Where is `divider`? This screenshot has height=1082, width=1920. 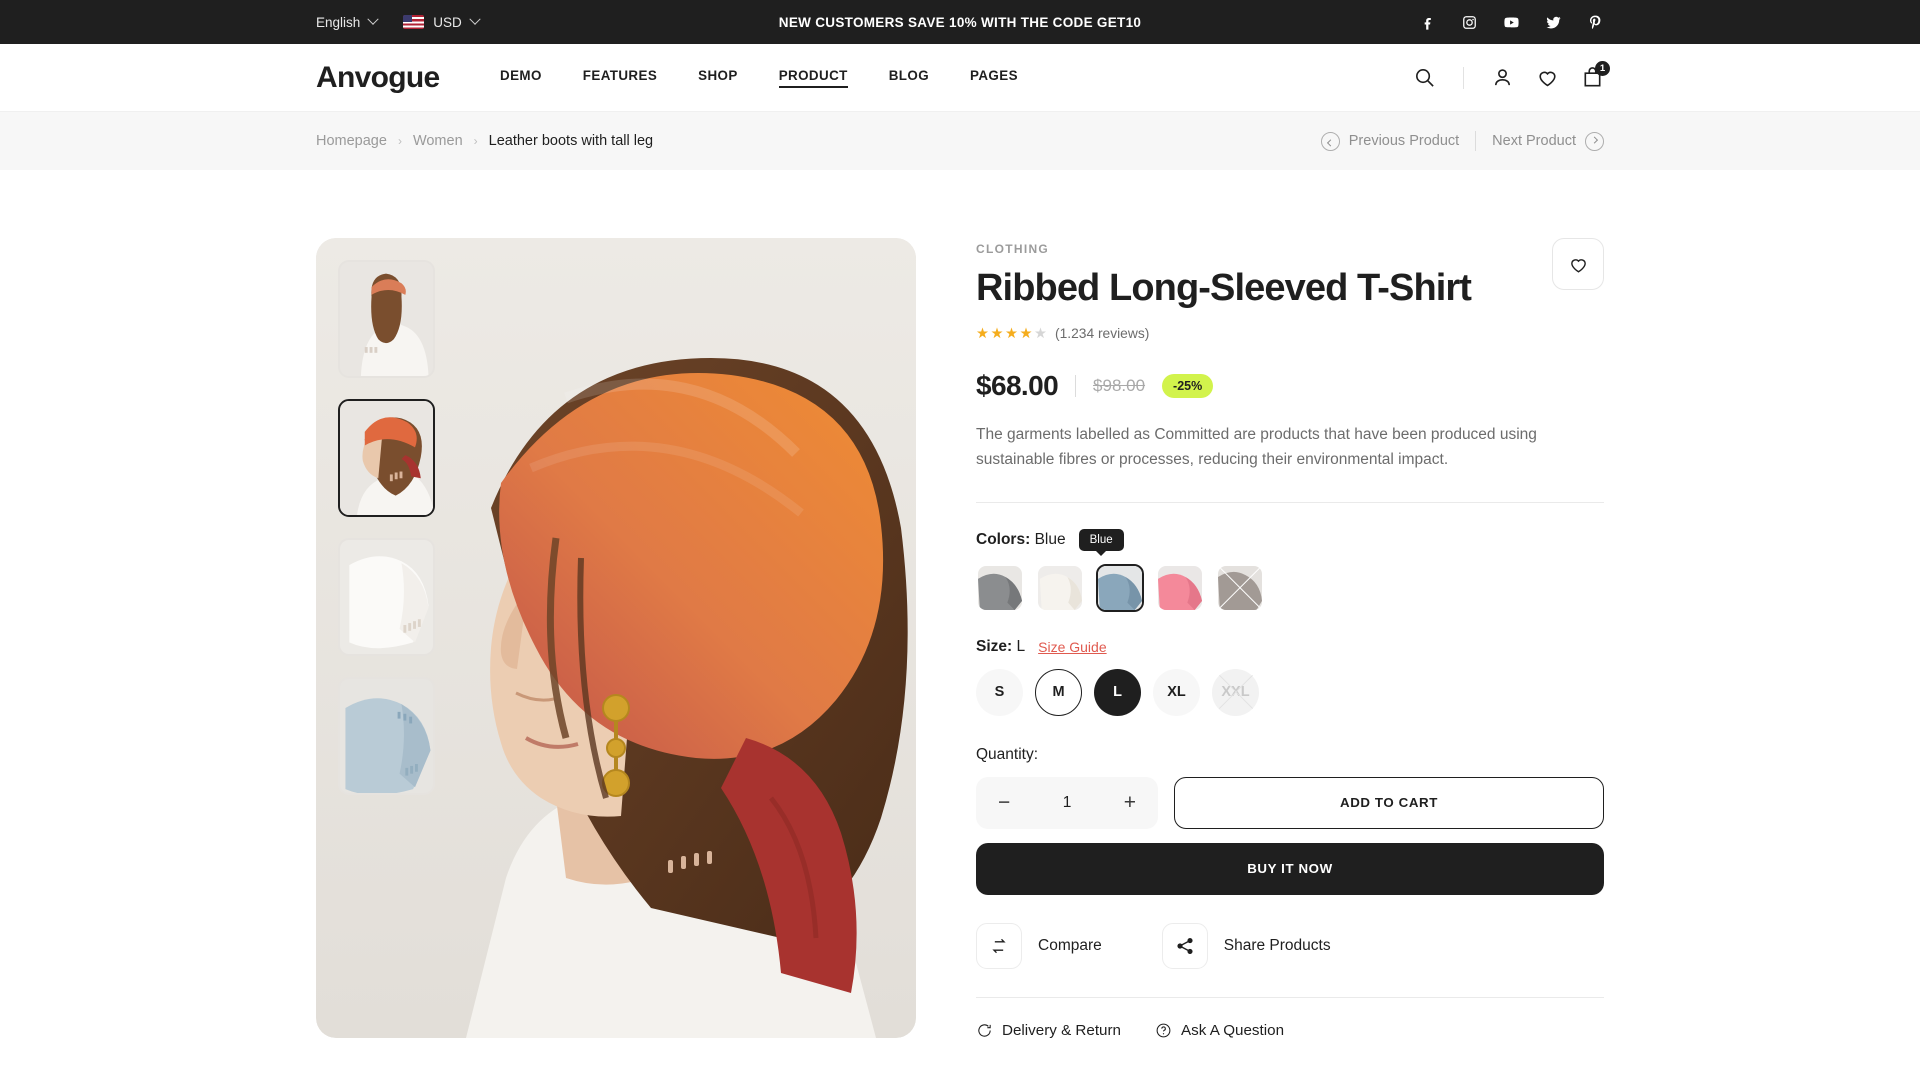 divider is located at coordinates (1290, 502).